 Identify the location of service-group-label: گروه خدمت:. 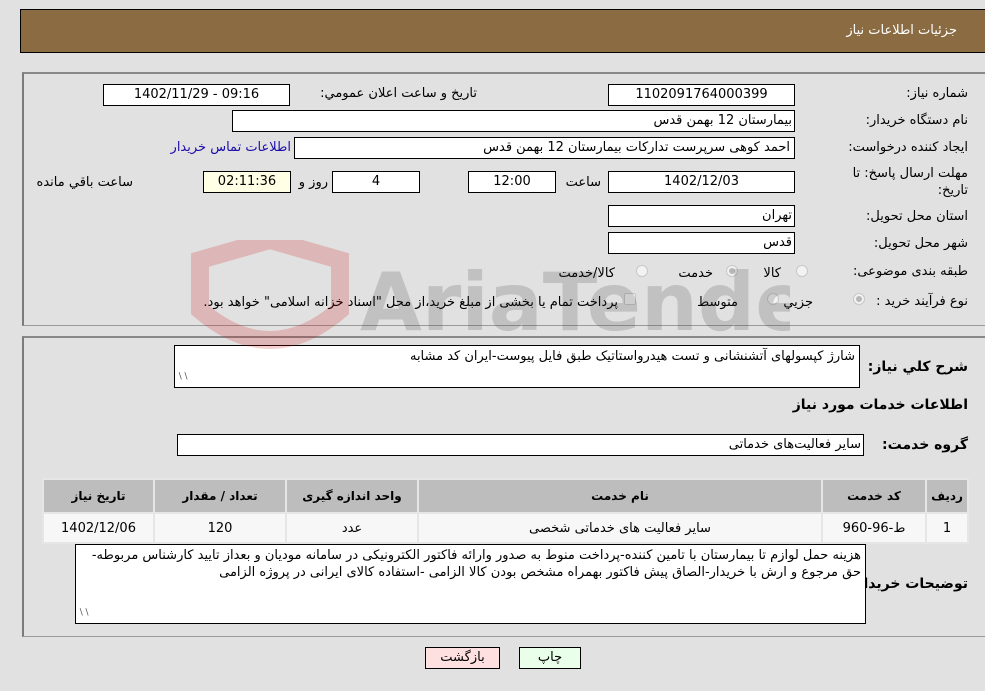
(925, 445).